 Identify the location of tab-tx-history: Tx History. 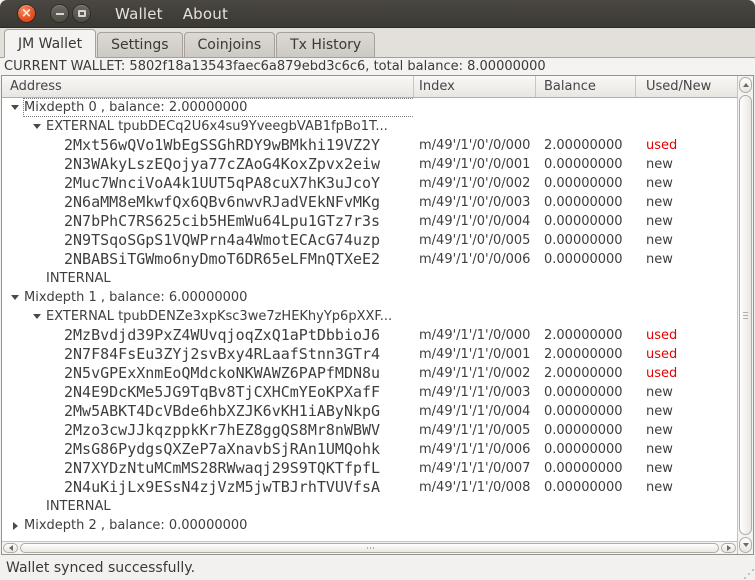
(326, 44).